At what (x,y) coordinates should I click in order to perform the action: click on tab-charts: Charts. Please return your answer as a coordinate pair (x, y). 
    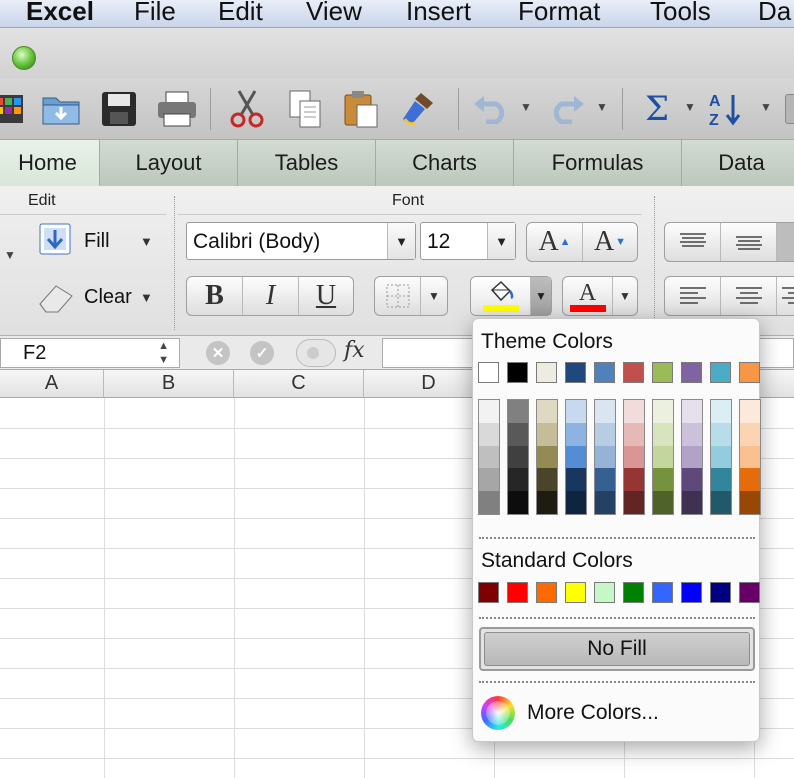
    Looking at the image, I should click on (445, 163).